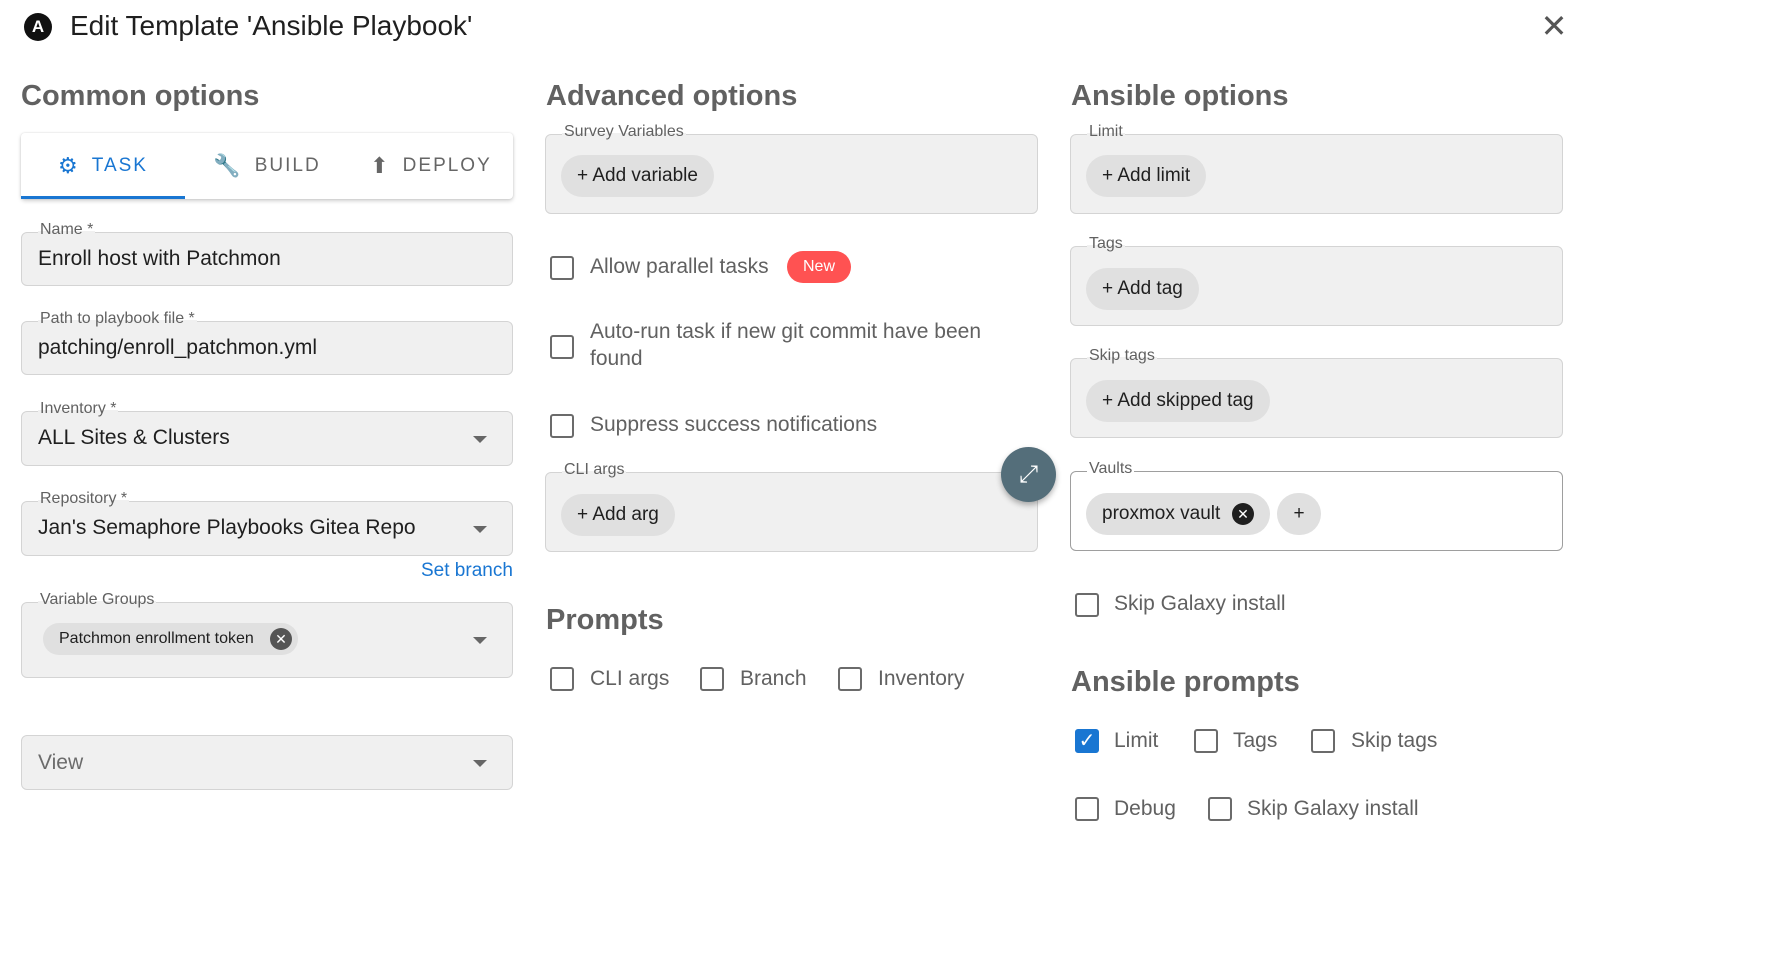 The image size is (1785, 966). Describe the element at coordinates (734, 424) in the screenshot. I see `suppress-notifications-label: Suppress success notifications` at that location.